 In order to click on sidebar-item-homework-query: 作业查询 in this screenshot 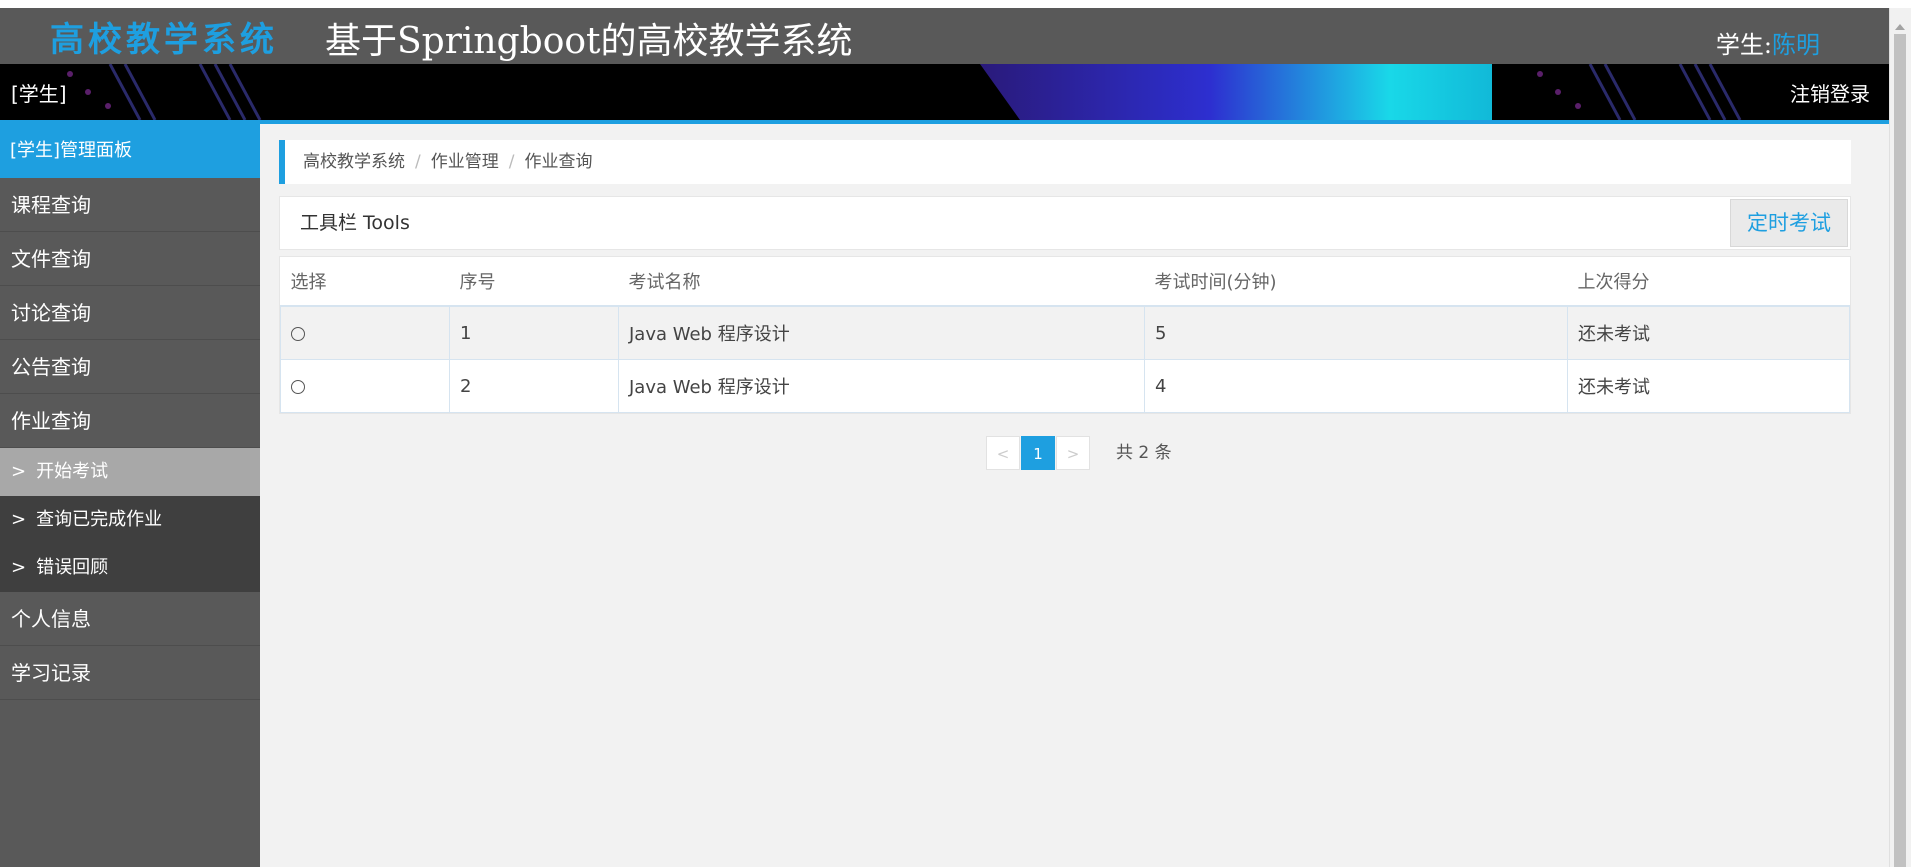, I will do `click(130, 421)`.